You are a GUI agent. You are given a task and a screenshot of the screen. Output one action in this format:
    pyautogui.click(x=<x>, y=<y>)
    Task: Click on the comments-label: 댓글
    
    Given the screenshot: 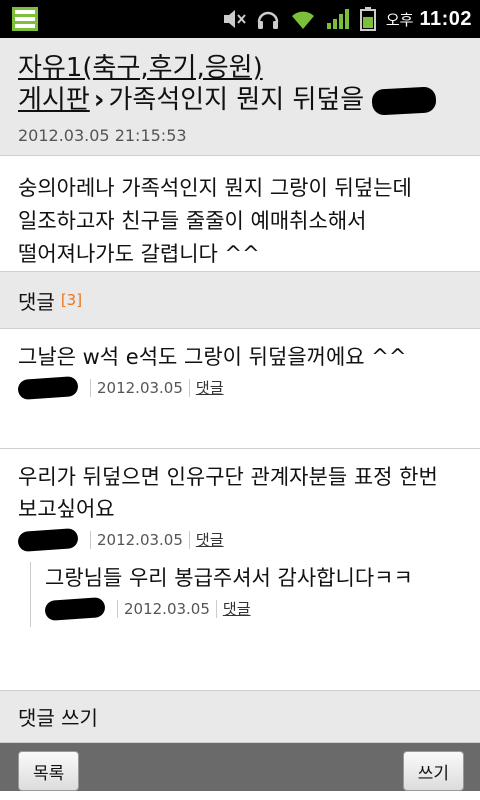 What is the action you would take?
    pyautogui.click(x=36, y=301)
    